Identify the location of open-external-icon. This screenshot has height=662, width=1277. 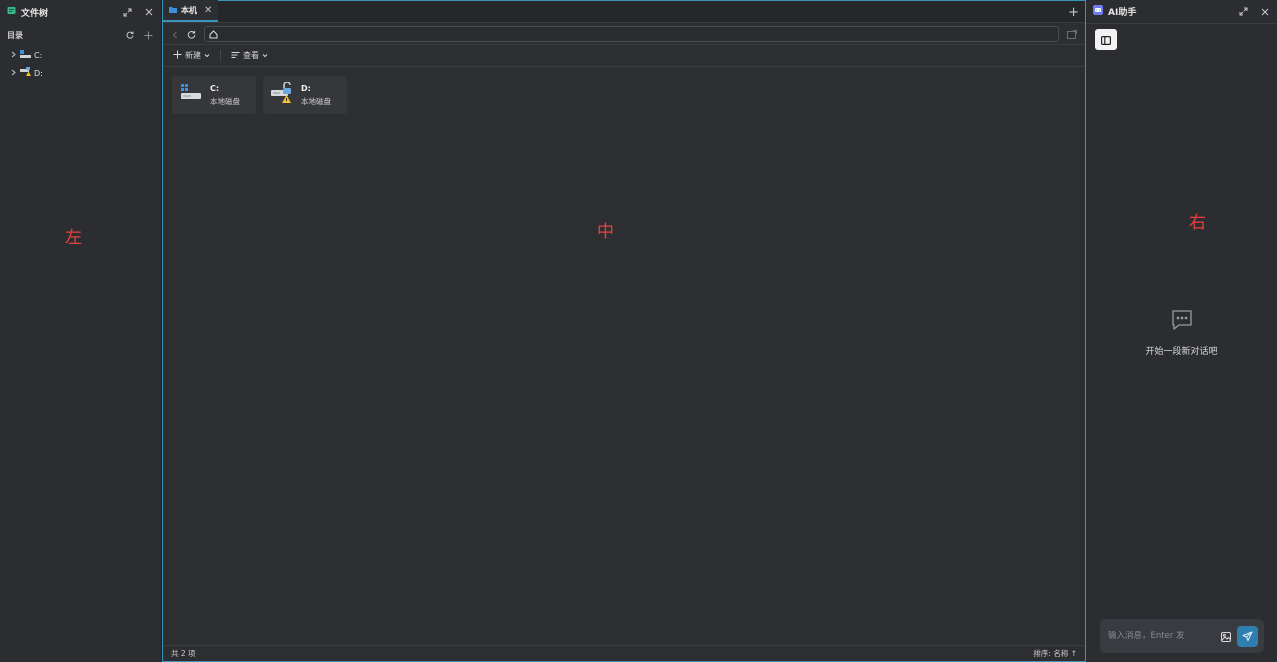
(1072, 33).